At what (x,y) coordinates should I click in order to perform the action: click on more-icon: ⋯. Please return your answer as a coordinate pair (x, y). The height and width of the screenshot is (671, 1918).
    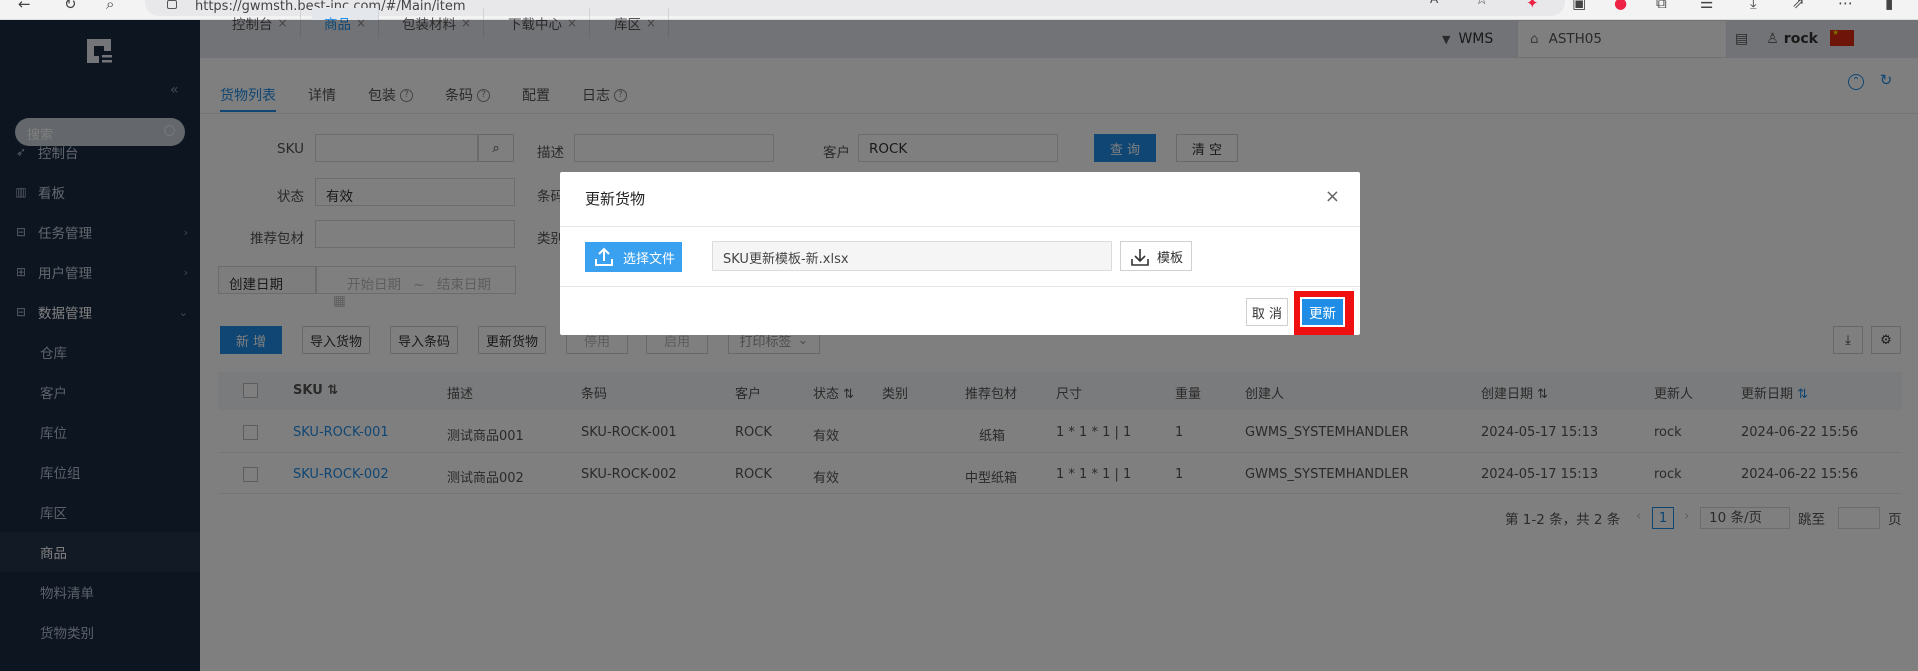
    Looking at the image, I should click on (1845, 6).